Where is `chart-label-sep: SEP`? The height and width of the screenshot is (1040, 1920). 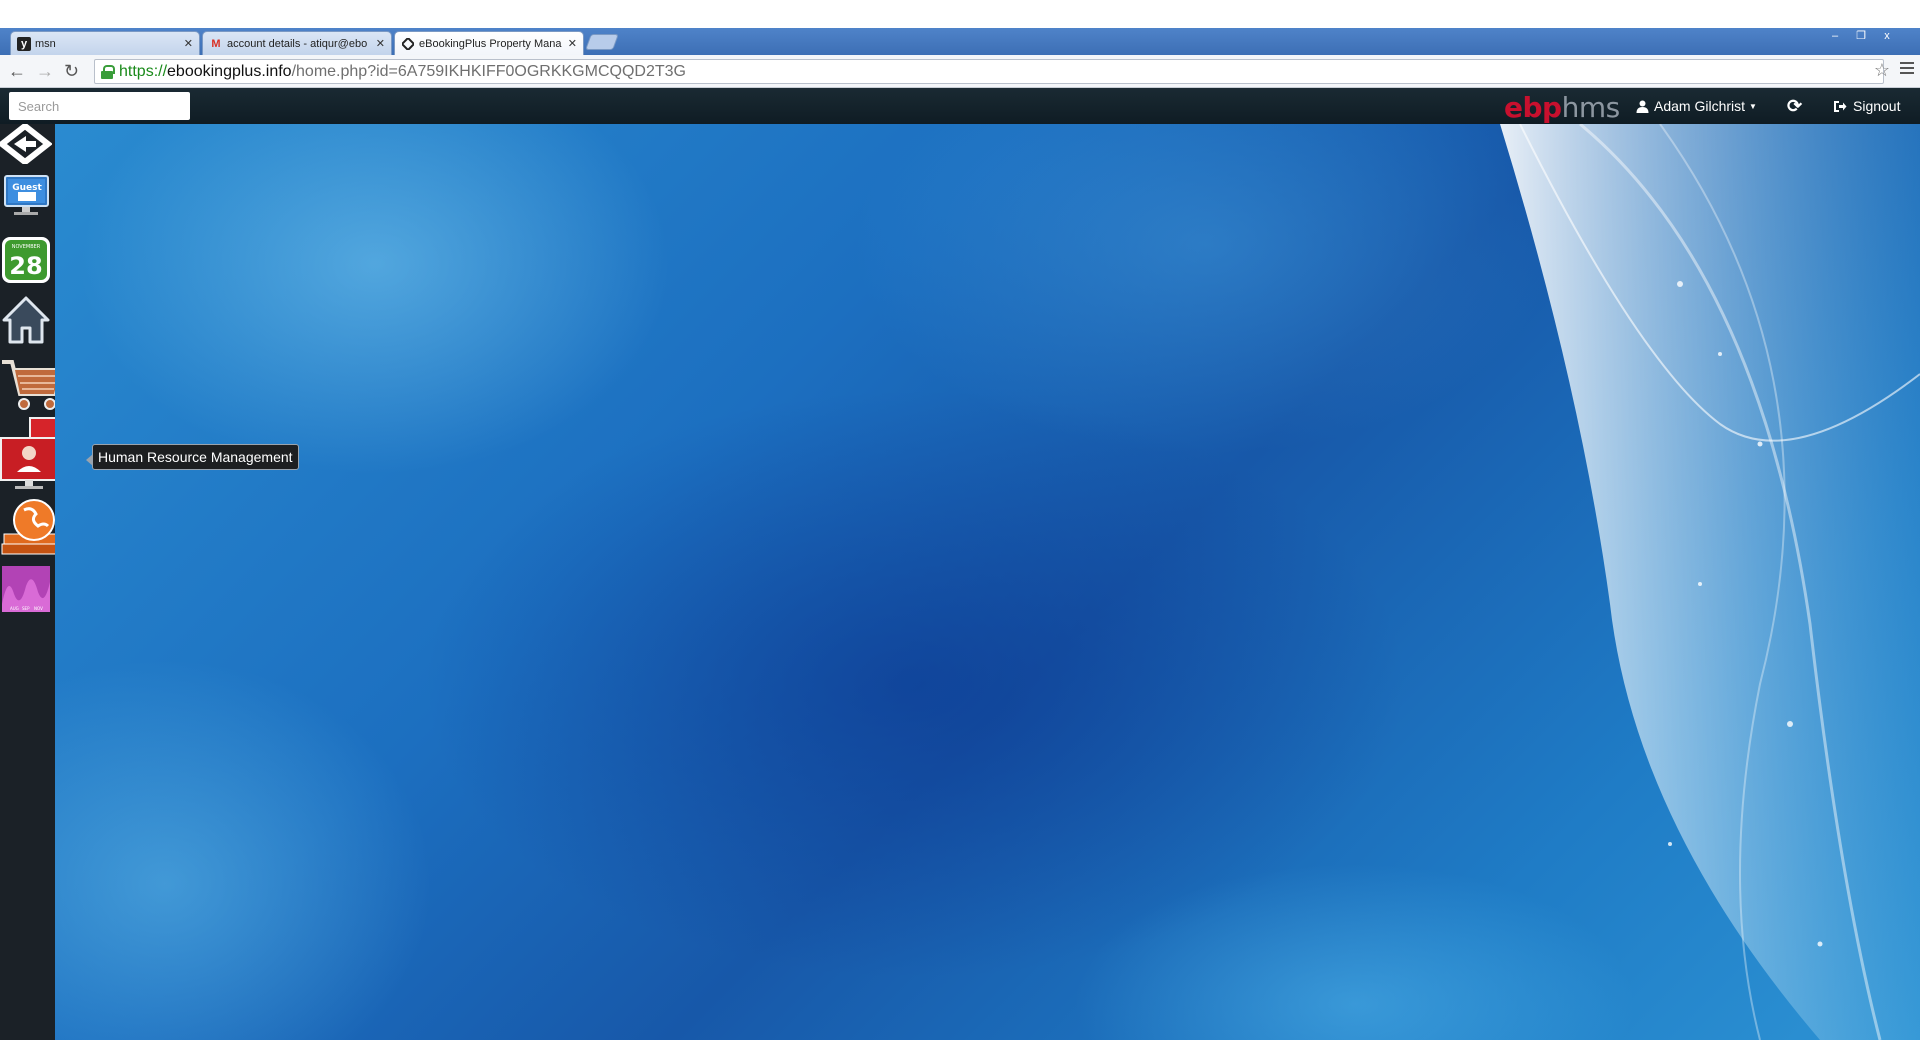
chart-label-sep: SEP is located at coordinates (26, 608).